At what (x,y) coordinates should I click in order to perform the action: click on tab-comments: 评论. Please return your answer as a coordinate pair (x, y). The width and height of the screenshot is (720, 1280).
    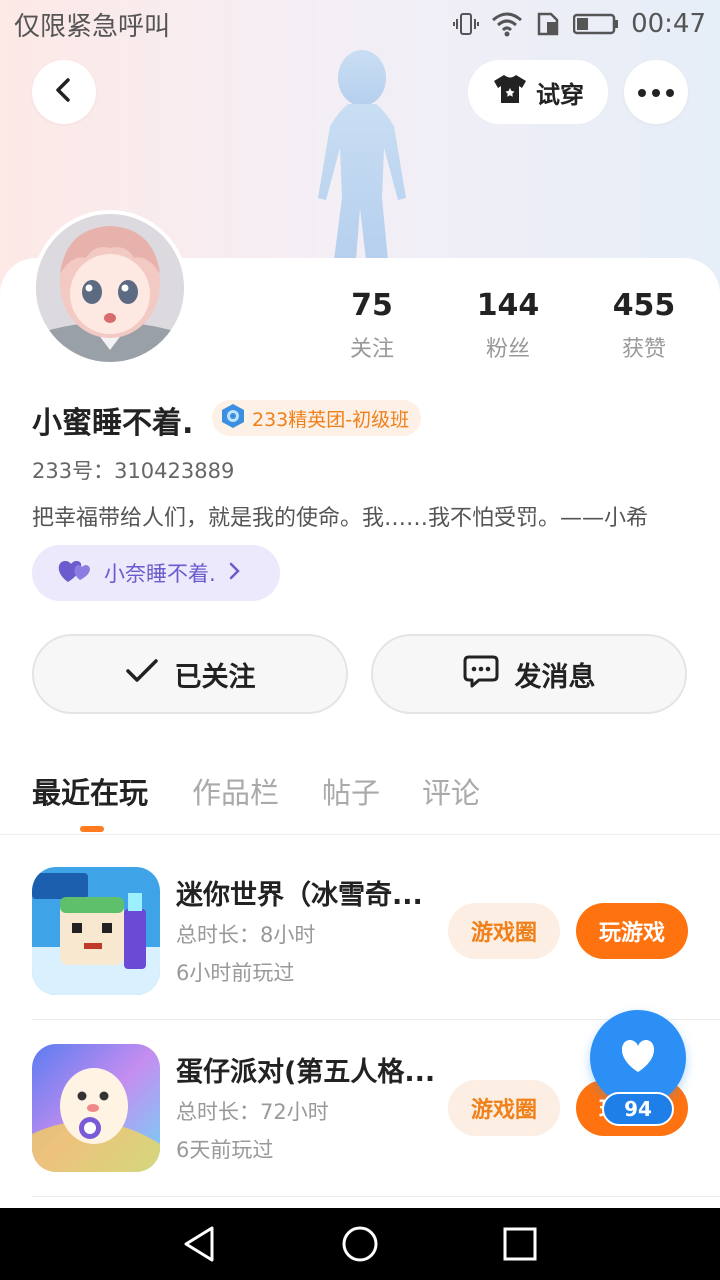
    Looking at the image, I should click on (451, 791).